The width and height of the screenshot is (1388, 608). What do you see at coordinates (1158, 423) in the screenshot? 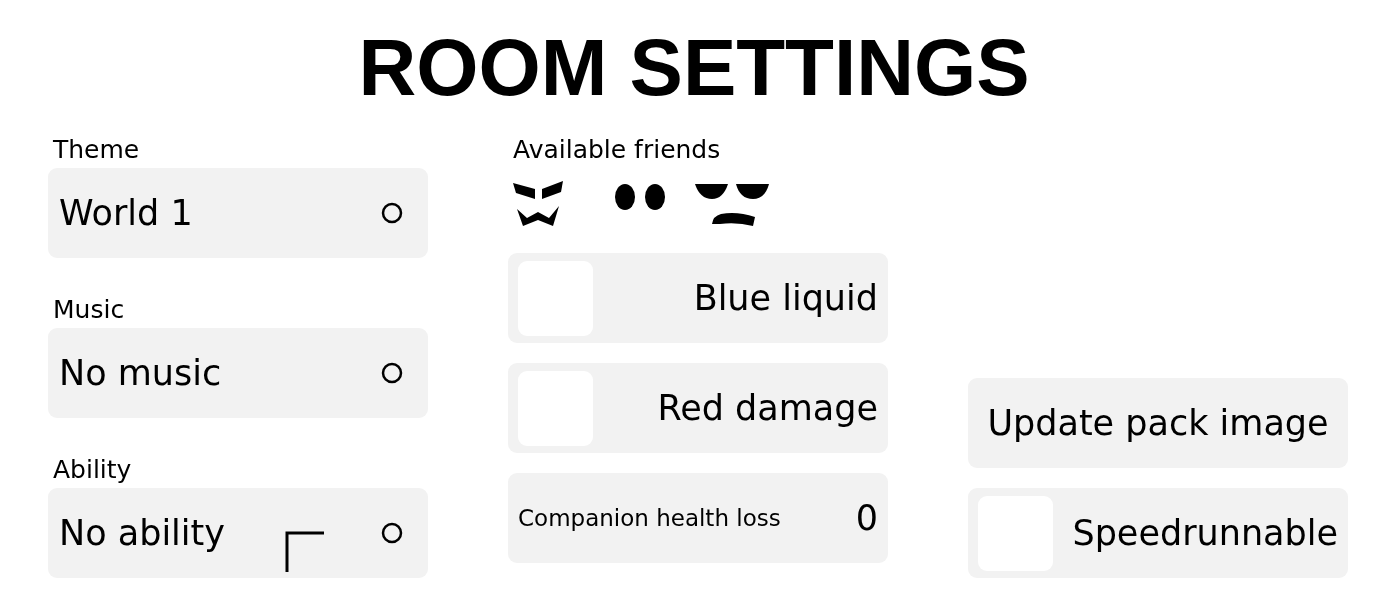
I see `update-pack-image-button: Update pack image` at bounding box center [1158, 423].